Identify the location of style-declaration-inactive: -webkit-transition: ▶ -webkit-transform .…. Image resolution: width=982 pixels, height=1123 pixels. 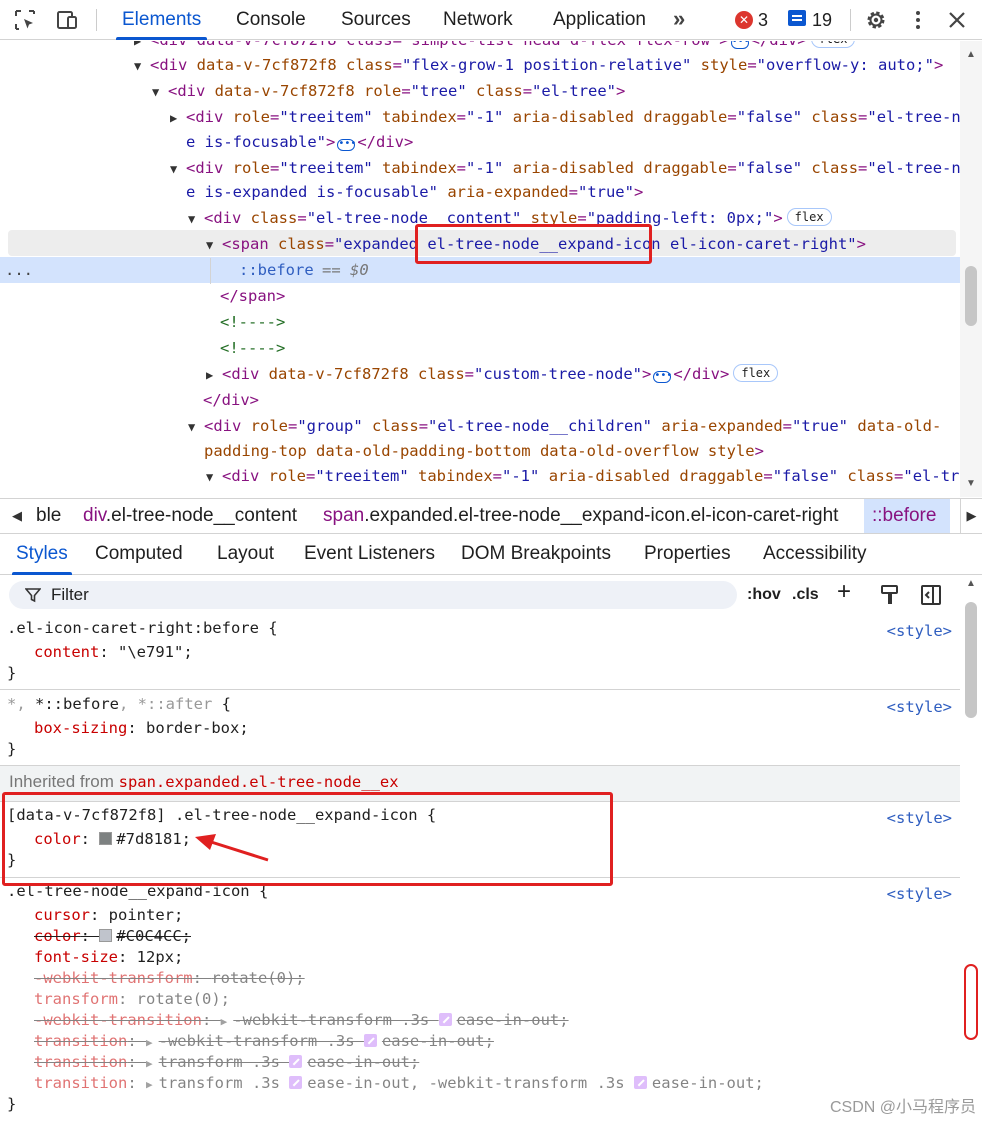
(301, 1021).